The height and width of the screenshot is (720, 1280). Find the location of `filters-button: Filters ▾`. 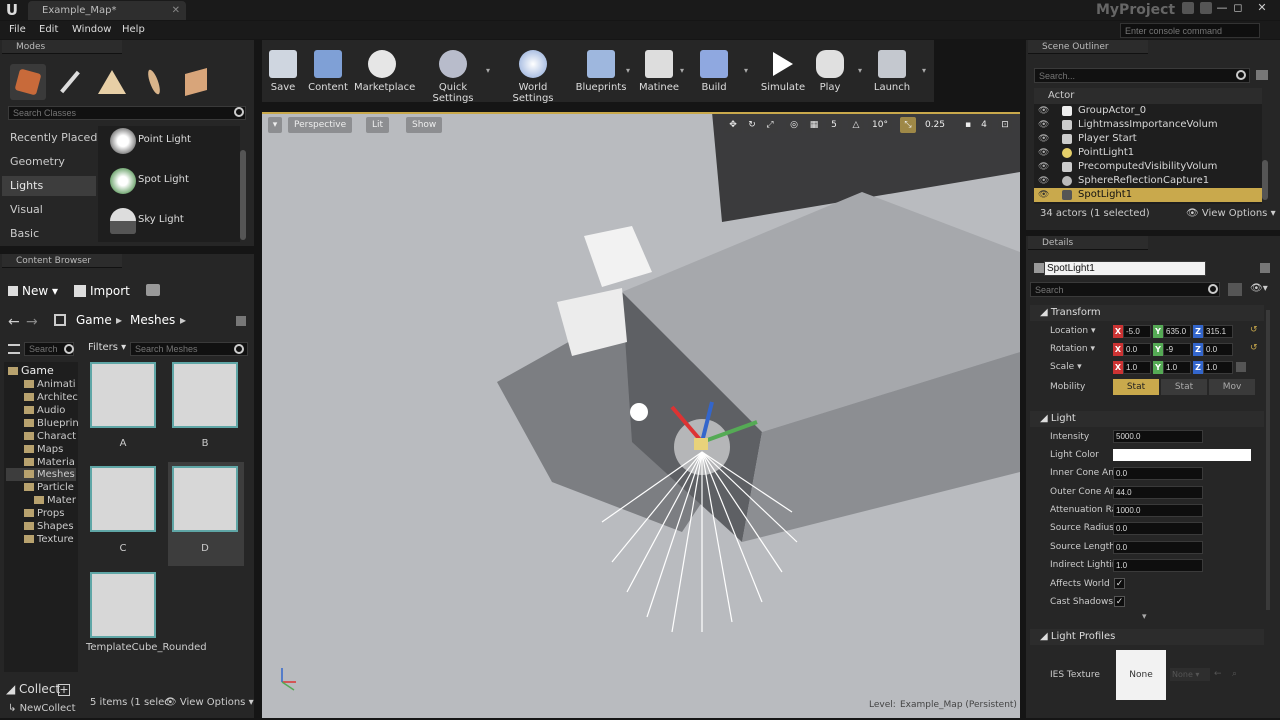

filters-button: Filters ▾ is located at coordinates (107, 347).